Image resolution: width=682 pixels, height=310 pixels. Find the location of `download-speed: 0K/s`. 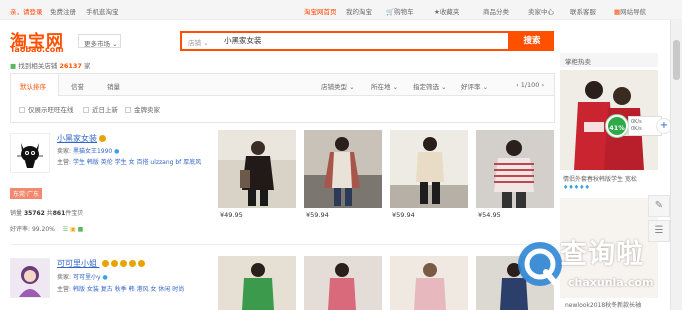

download-speed: 0K/s is located at coordinates (636, 129).